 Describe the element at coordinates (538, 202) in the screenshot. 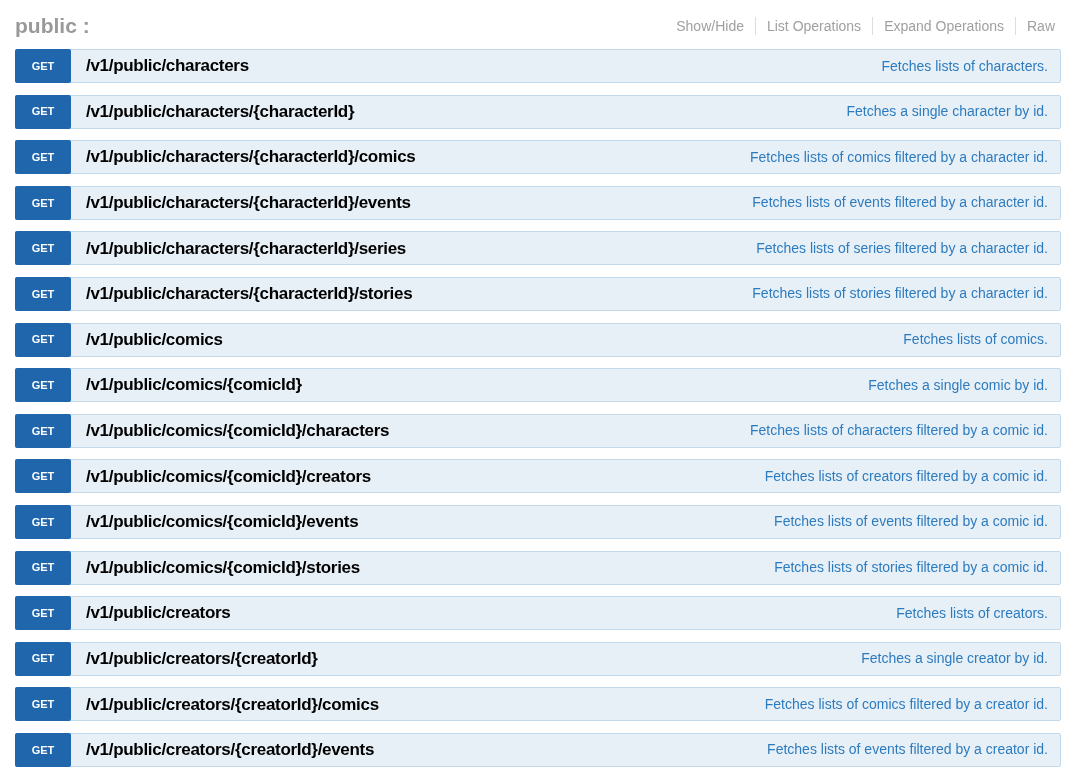

I see `operation-row: GET /v1/public/characters/{characterId}/events Fetches lists of events filtered by a character id.` at that location.